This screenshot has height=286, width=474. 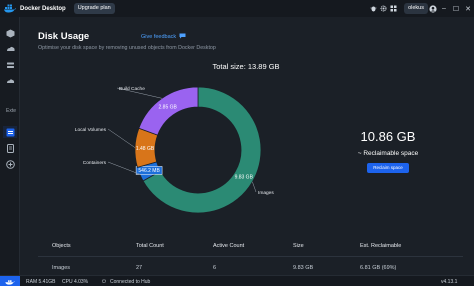 What do you see at coordinates (237, 8) in the screenshot?
I see `title-bar: Docker Desktop Upgrade plan olekus – ☐ ✕` at bounding box center [237, 8].